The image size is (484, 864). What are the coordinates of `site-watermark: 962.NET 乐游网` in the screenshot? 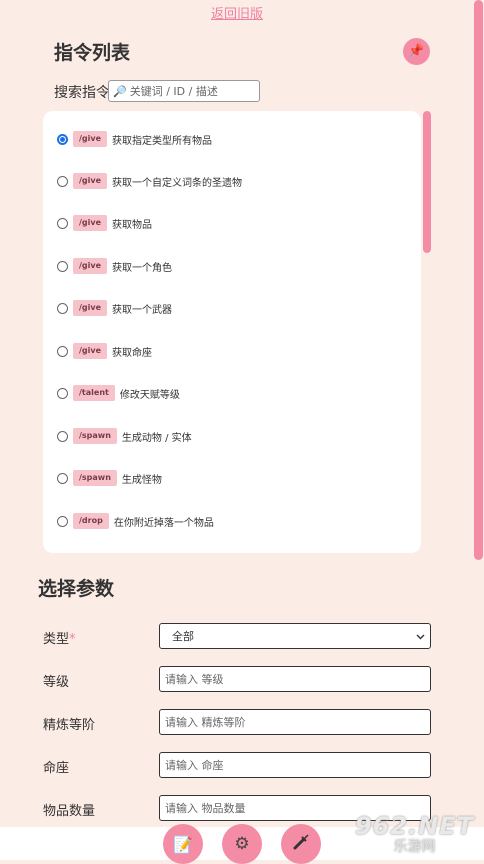 It's located at (414, 834).